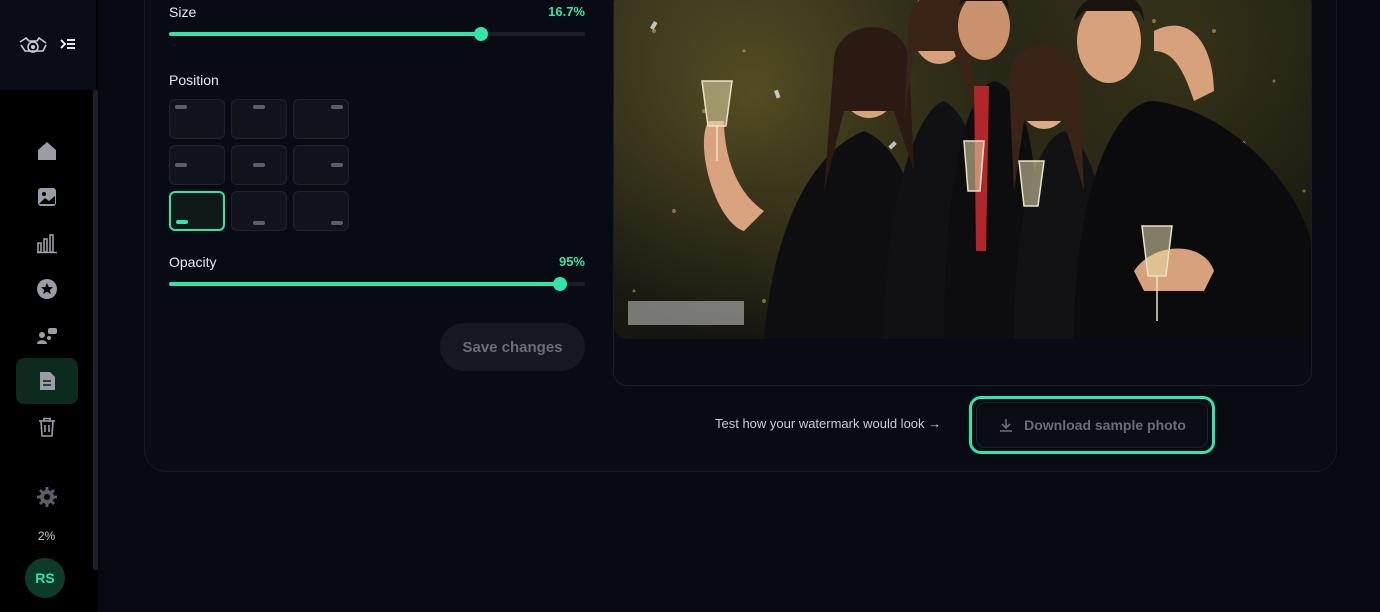  Describe the element at coordinates (193, 262) in the screenshot. I see `opacity-label: Opacity` at that location.